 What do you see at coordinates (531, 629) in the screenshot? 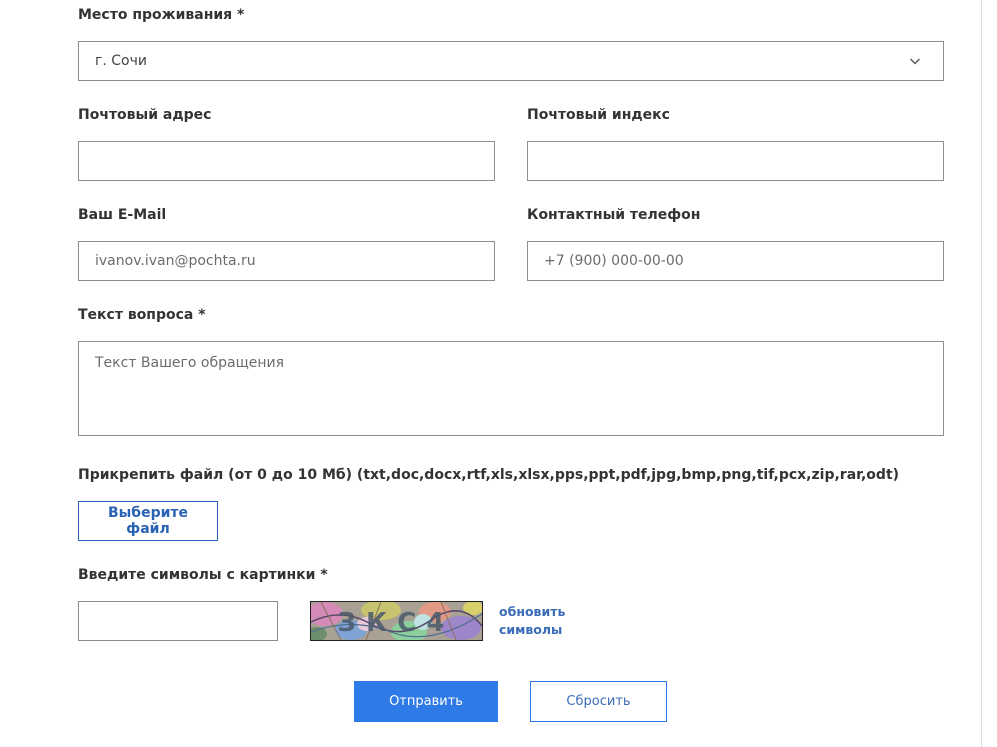
I see `refresh-captcha-link-line2: символы` at bounding box center [531, 629].